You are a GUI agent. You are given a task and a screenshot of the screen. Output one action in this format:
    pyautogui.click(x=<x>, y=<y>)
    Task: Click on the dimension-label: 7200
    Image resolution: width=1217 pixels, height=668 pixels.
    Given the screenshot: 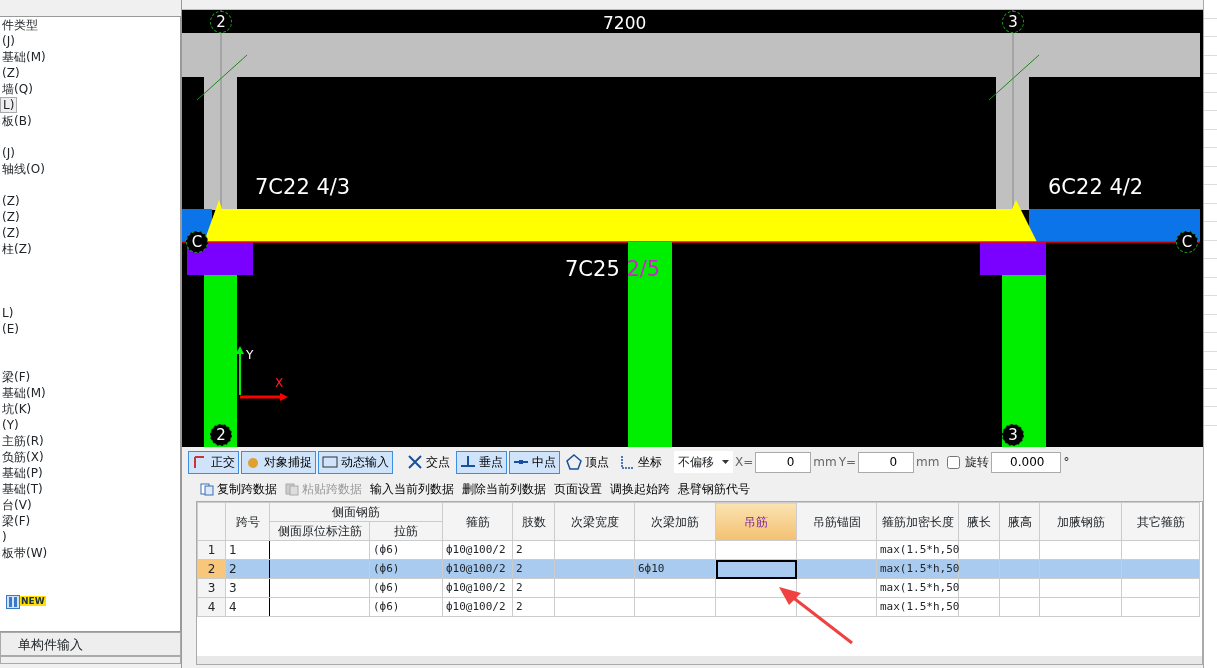 What is the action you would take?
    pyautogui.click(x=625, y=23)
    